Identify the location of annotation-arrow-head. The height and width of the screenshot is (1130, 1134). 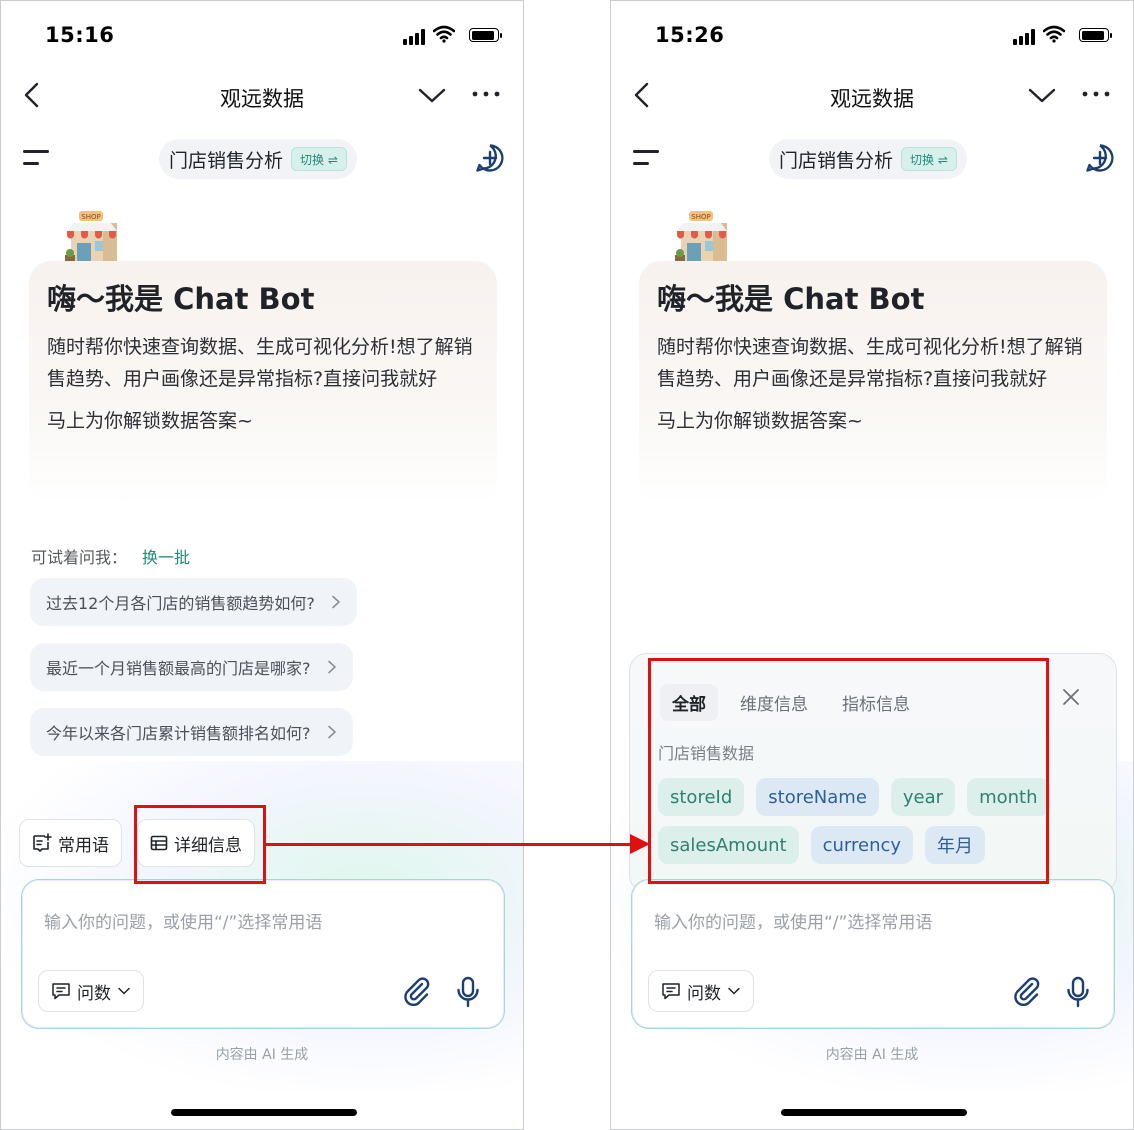
(640, 844).